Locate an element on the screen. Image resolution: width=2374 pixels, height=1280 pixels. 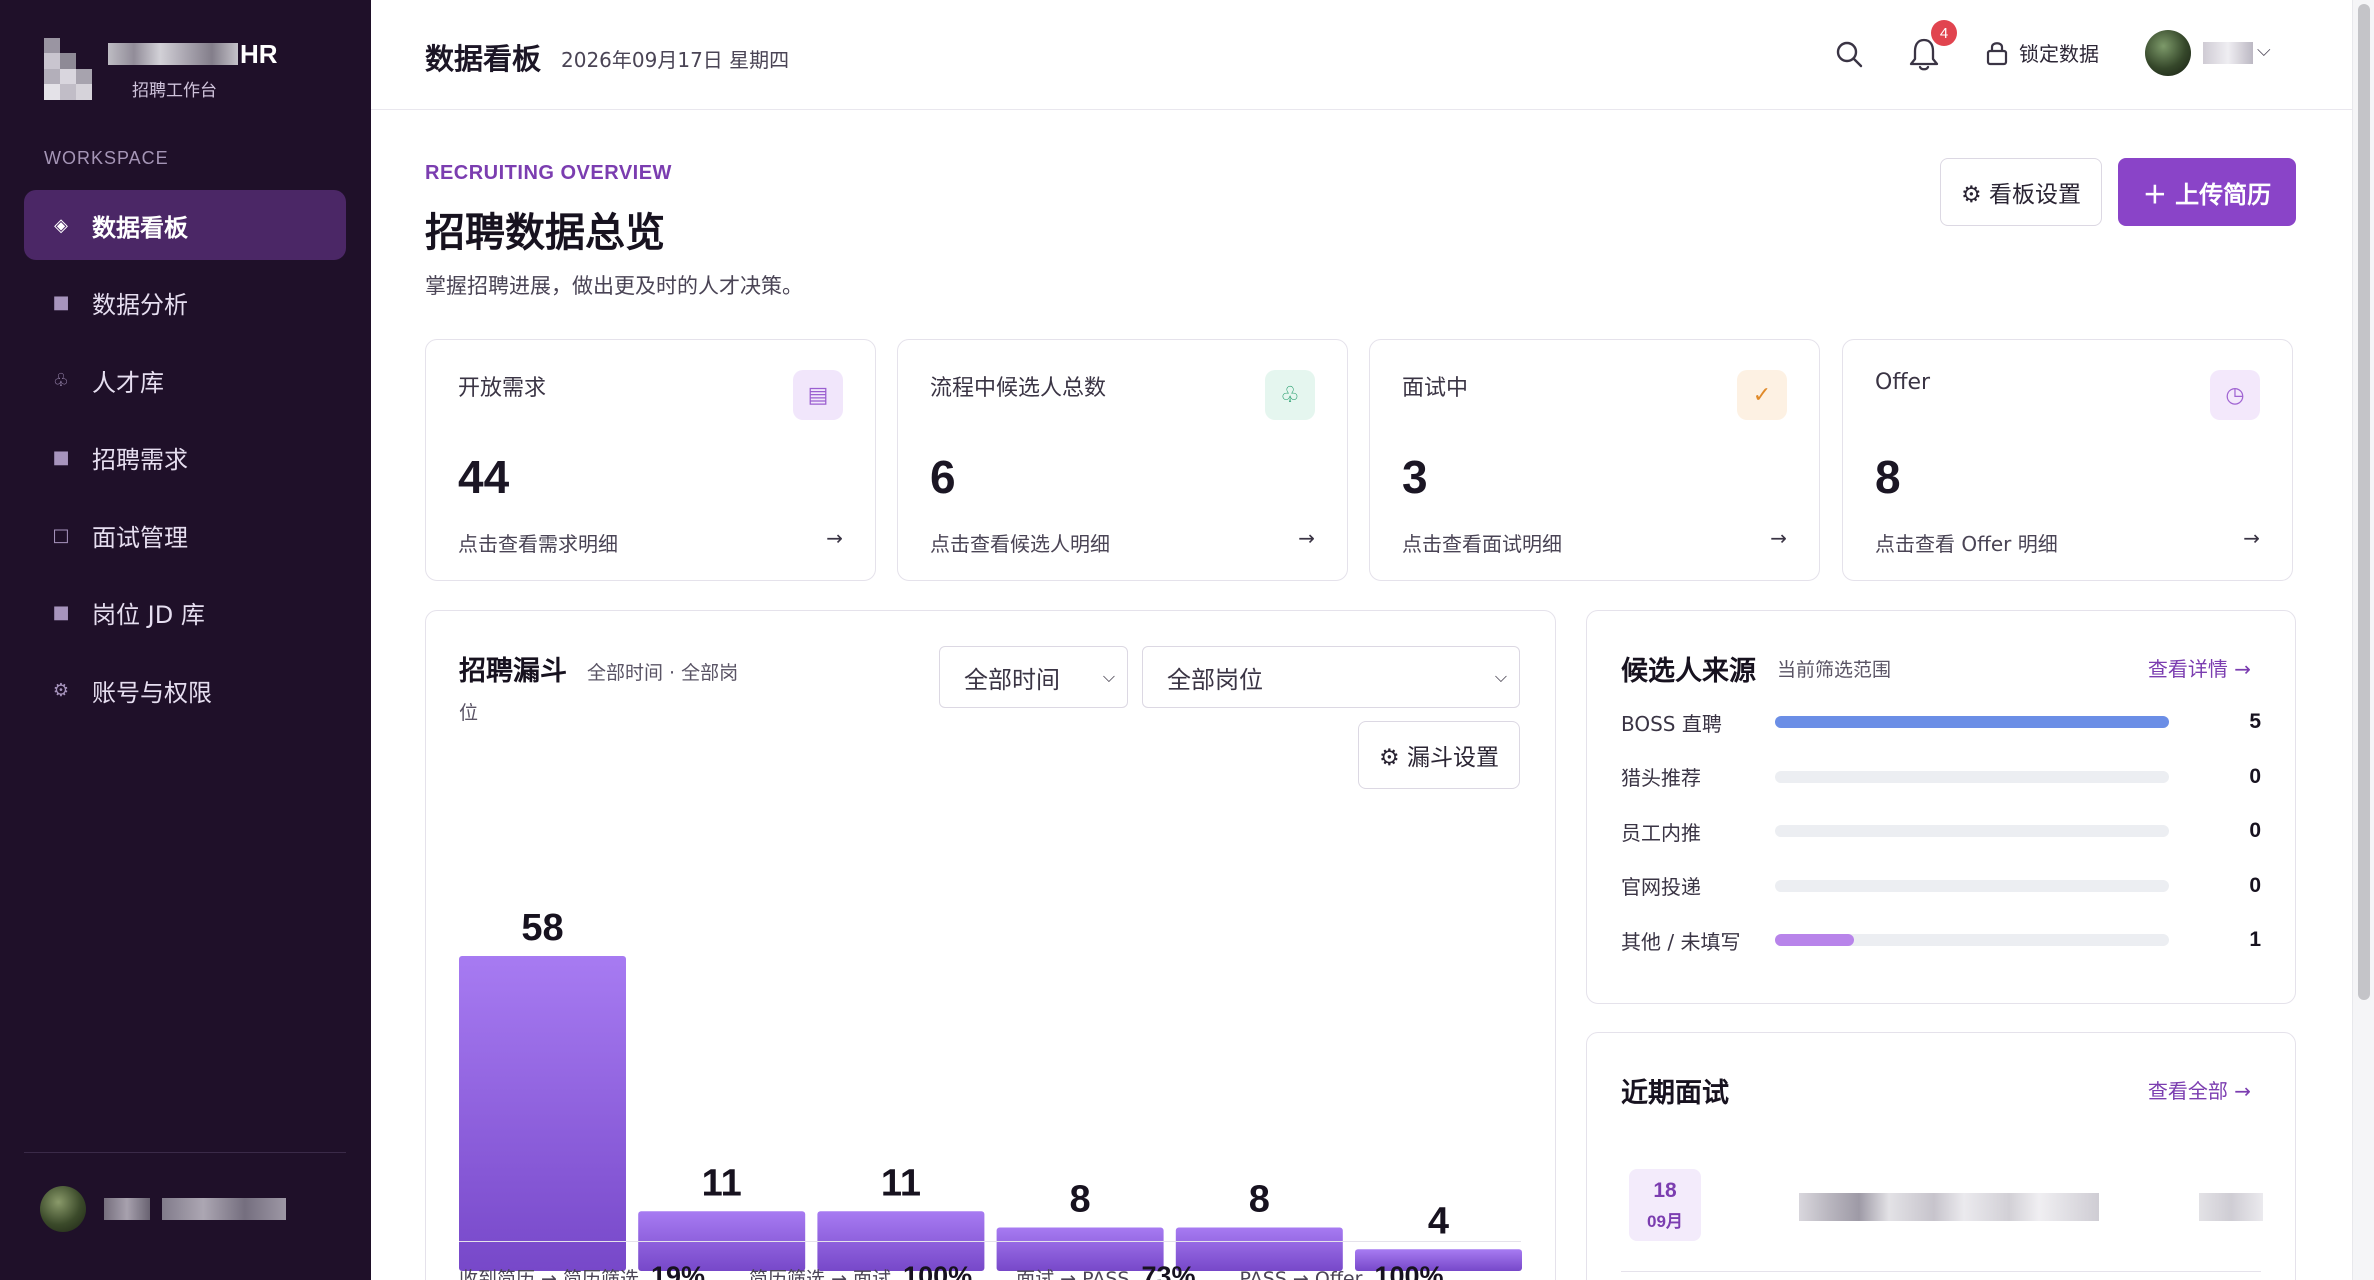
scrollbar is located at coordinates (2363, 640).